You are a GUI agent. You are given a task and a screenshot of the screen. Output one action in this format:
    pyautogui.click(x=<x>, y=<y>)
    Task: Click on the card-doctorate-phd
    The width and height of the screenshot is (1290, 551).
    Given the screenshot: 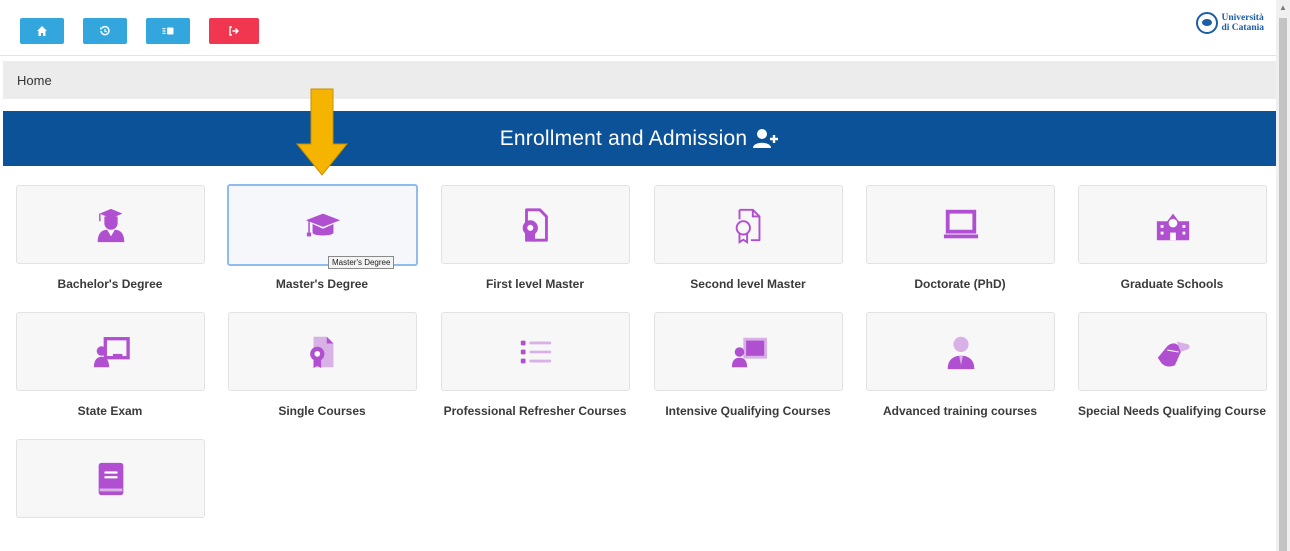 What is the action you would take?
    pyautogui.click(x=960, y=224)
    